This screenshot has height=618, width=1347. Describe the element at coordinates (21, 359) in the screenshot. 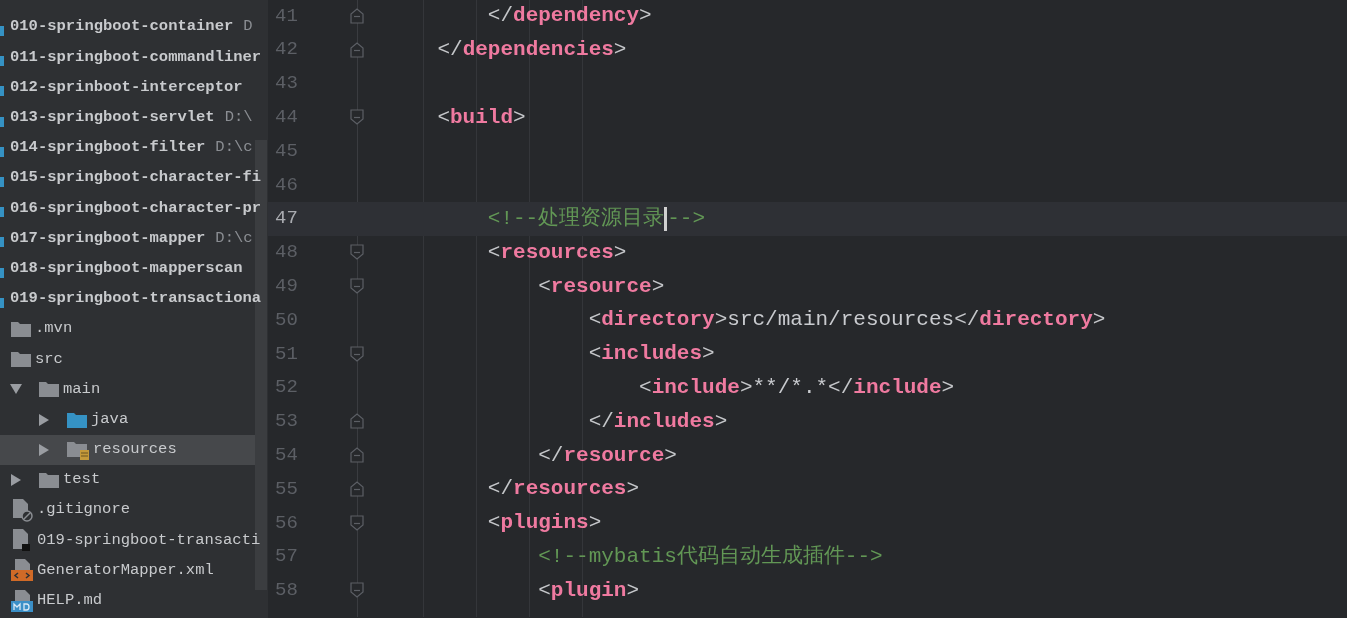

I see `folder-icon` at that location.